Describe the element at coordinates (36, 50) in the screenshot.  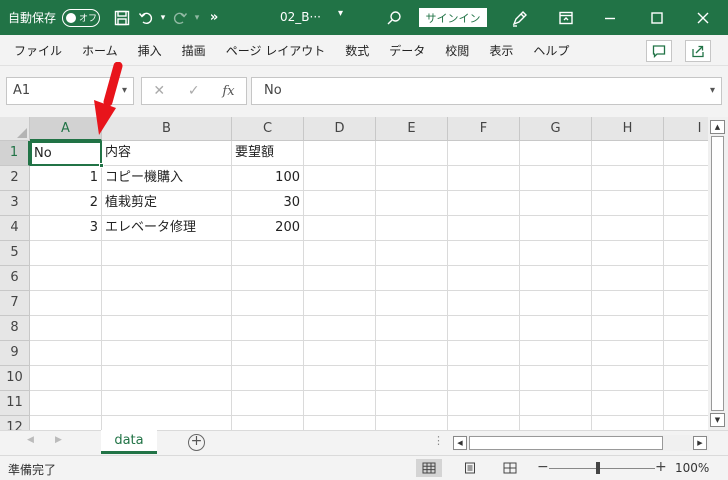
I see `tab-file: ファイル` at that location.